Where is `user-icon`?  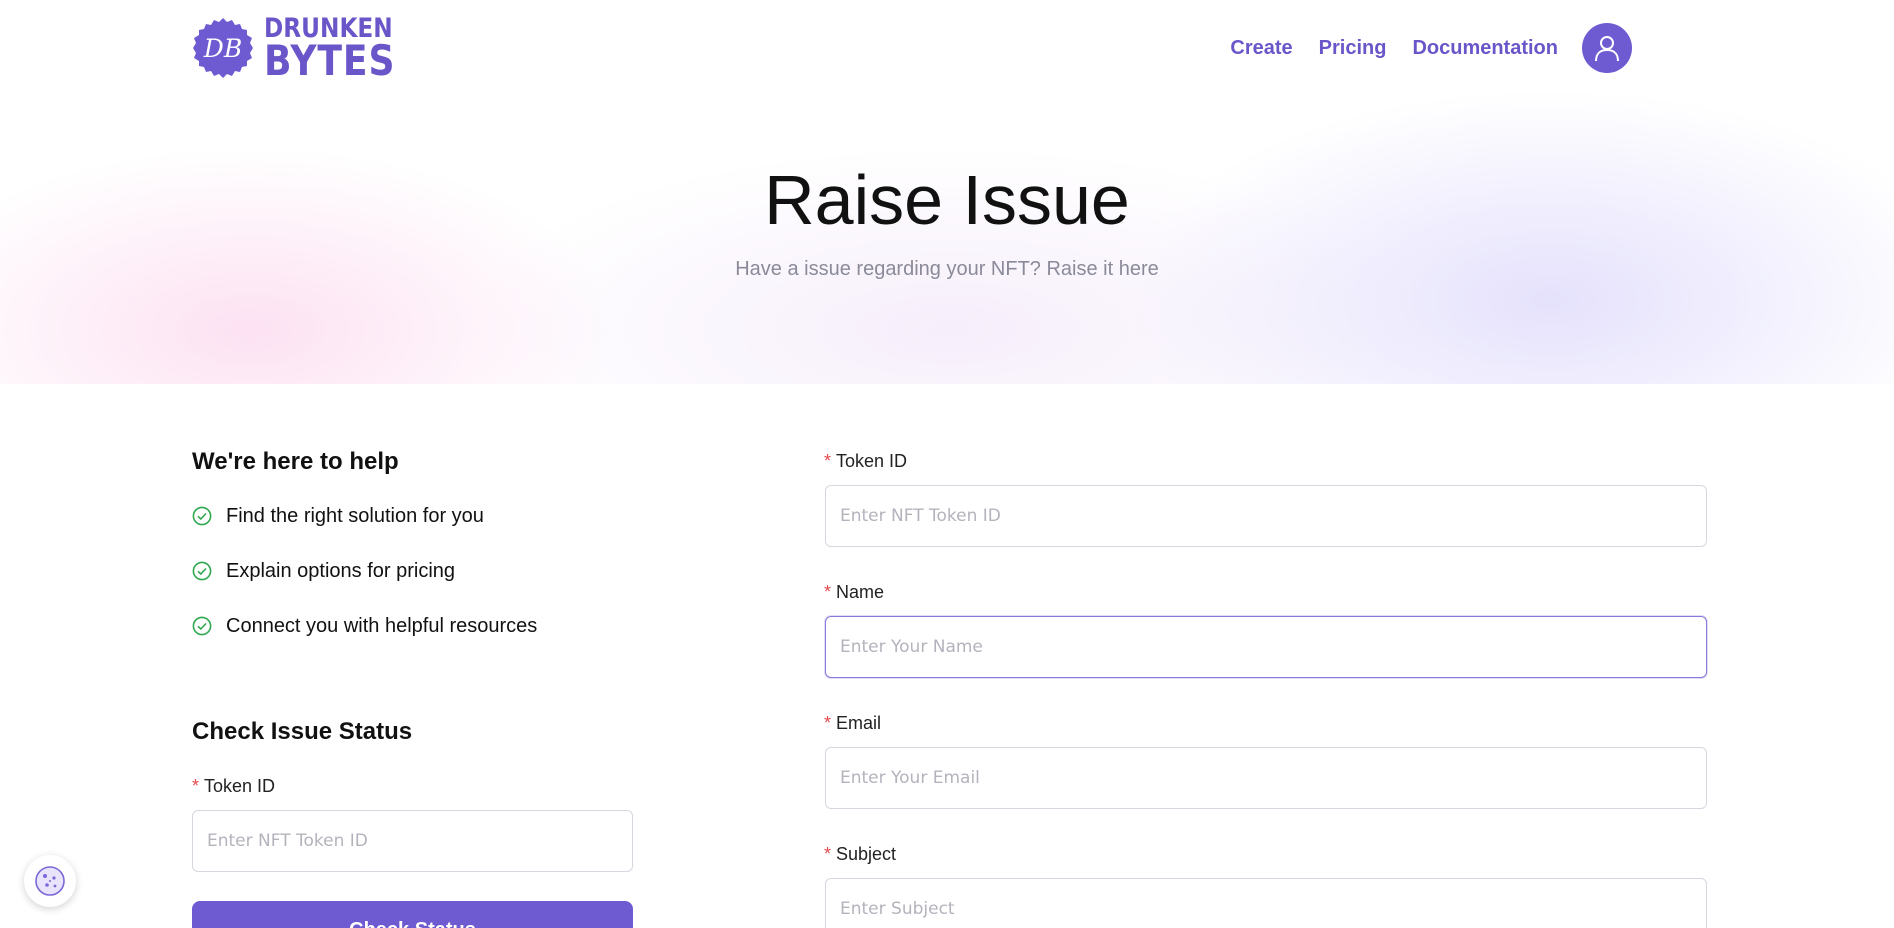 user-icon is located at coordinates (1607, 49).